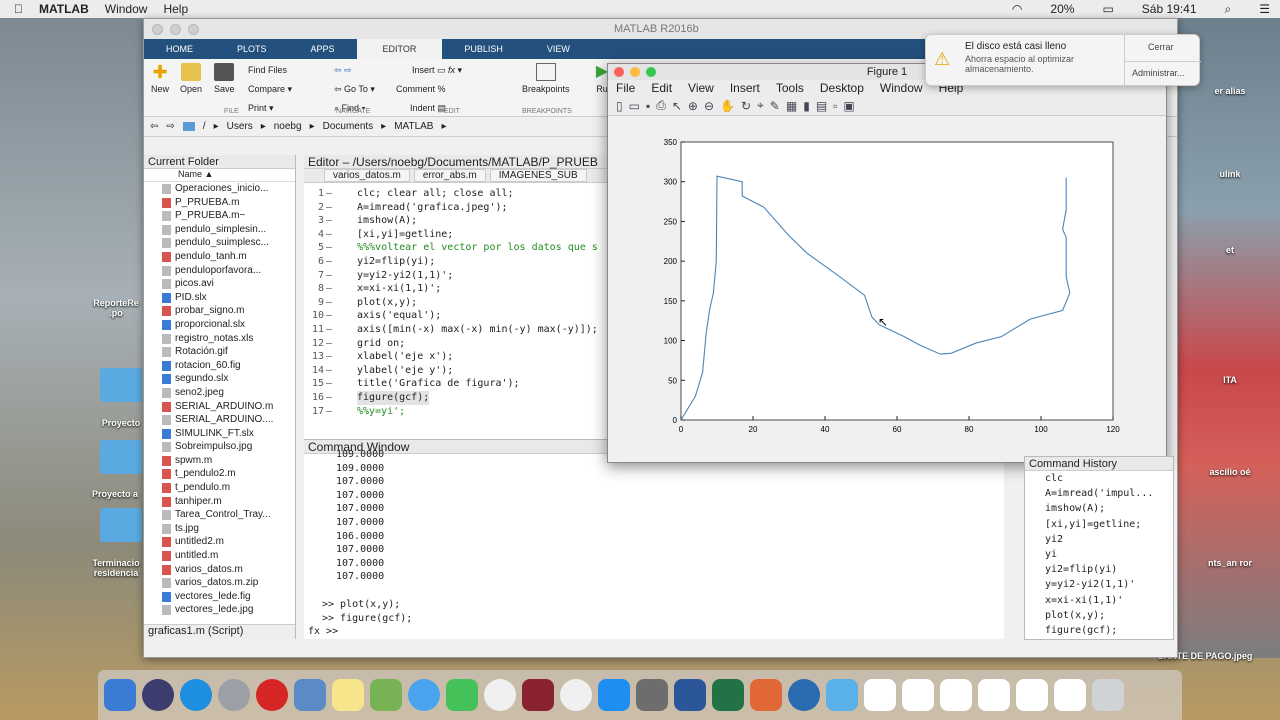 The height and width of the screenshot is (720, 1280). I want to click on code-line: 7– y=yi2-yi2(1,1)';, so click(456, 276).